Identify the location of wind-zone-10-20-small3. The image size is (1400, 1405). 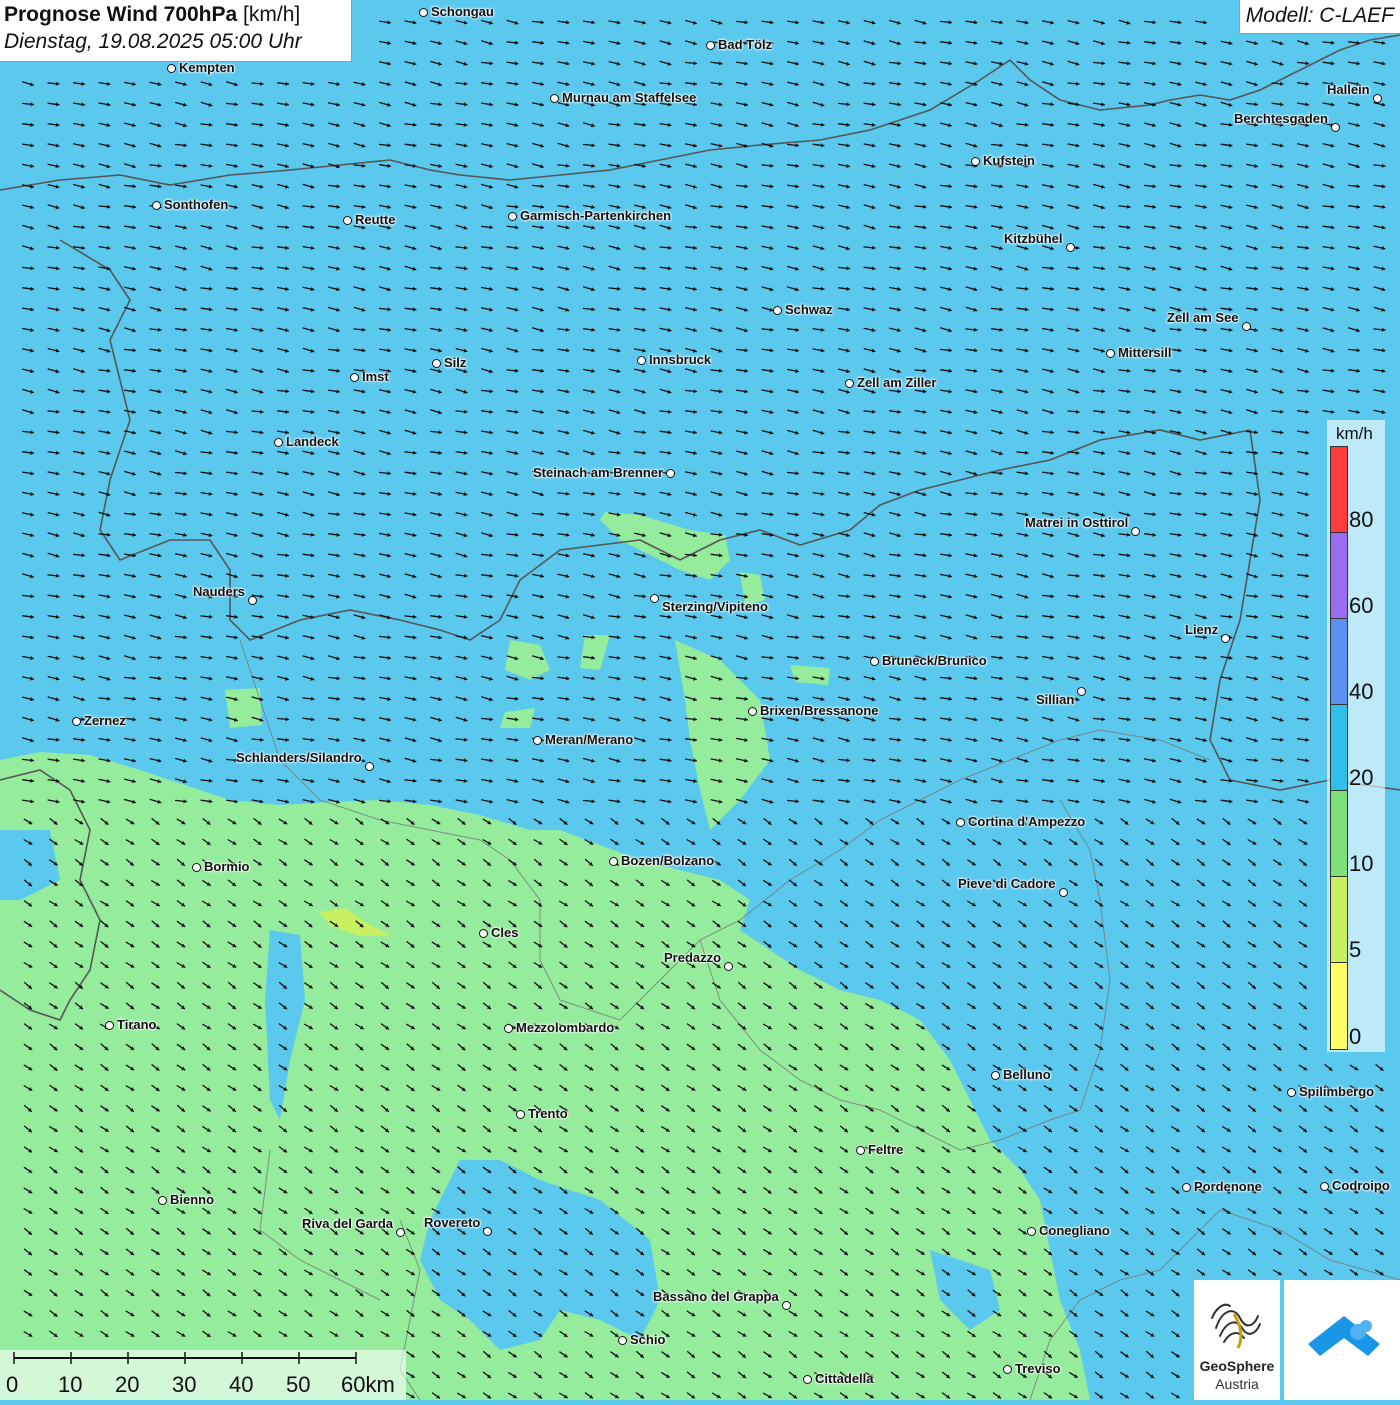
(243, 708).